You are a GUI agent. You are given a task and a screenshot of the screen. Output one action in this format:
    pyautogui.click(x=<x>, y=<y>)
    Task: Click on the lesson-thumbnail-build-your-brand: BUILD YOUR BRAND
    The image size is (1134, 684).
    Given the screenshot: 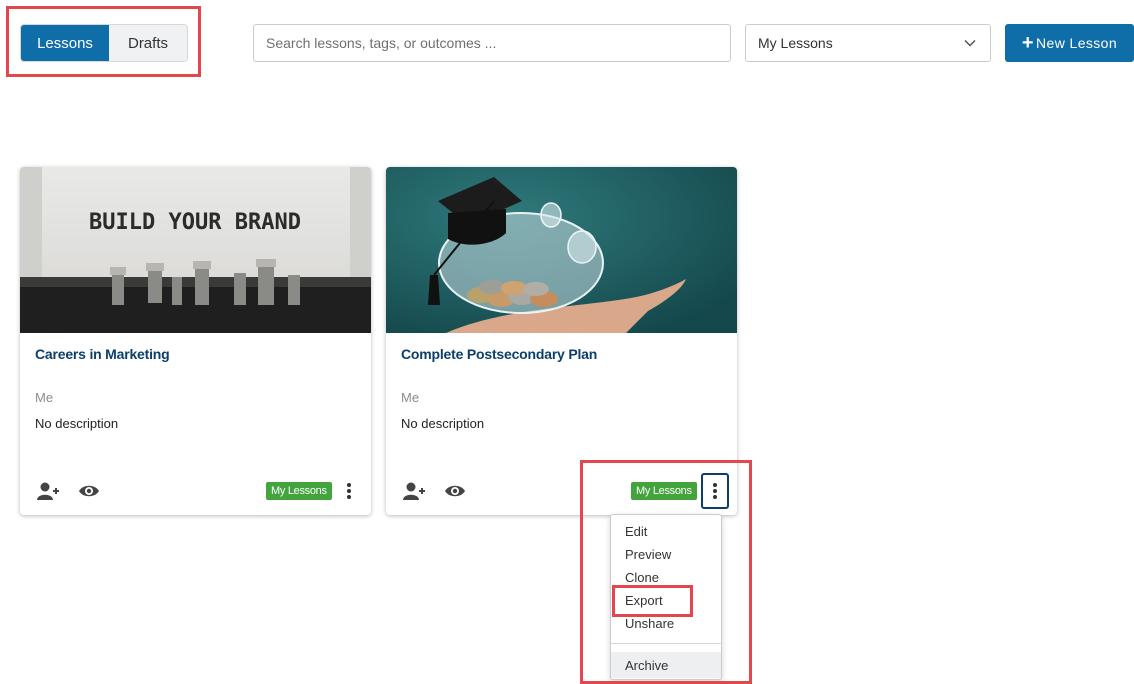 What is the action you would take?
    pyautogui.click(x=195, y=250)
    